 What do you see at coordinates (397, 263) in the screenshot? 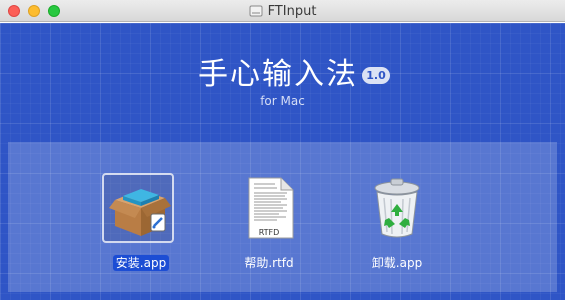
I see `uninstall-app-label: 卸载.app` at bounding box center [397, 263].